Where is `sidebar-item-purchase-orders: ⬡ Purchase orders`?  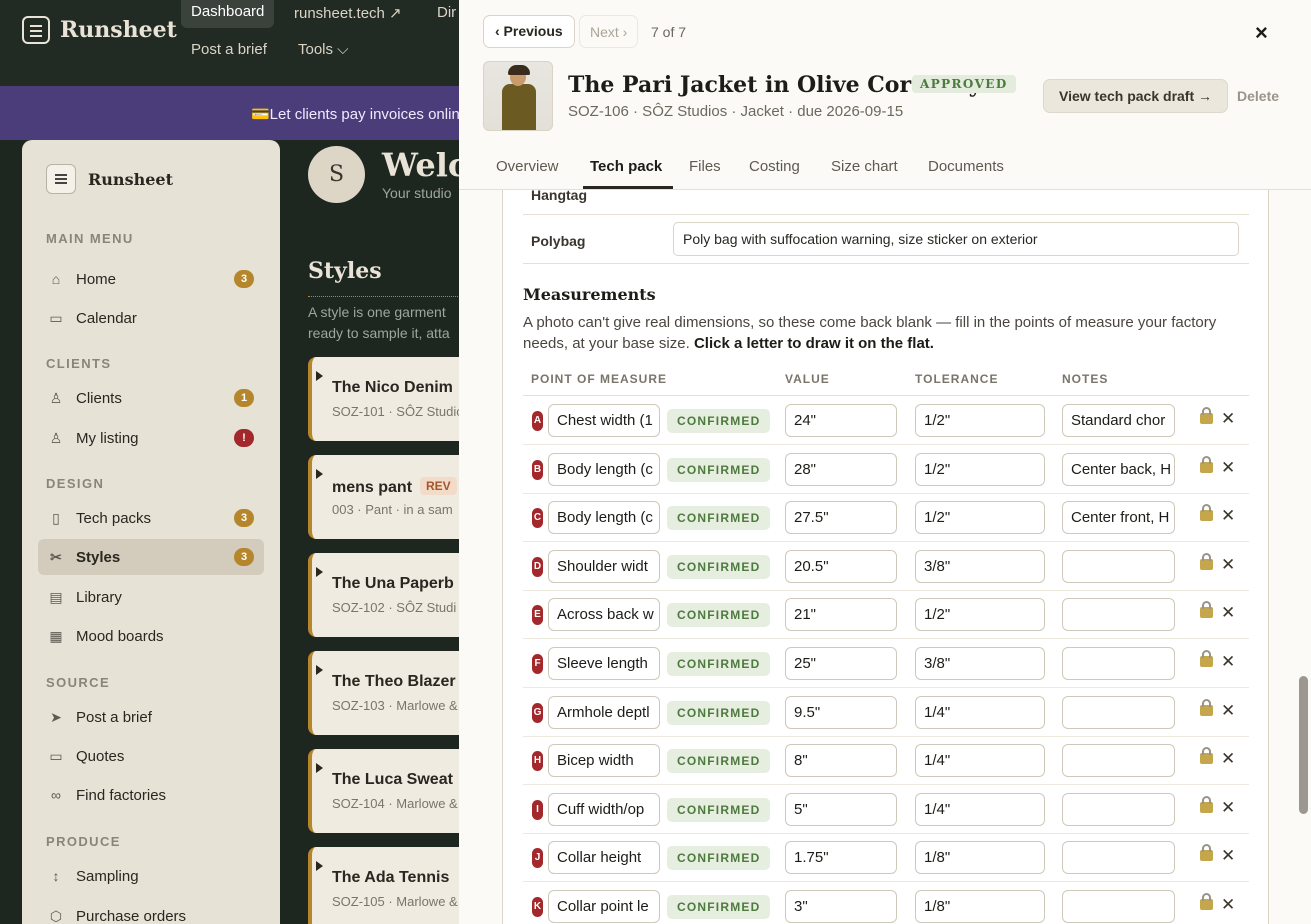 sidebar-item-purchase-orders: ⬡ Purchase orders is located at coordinates (151, 911).